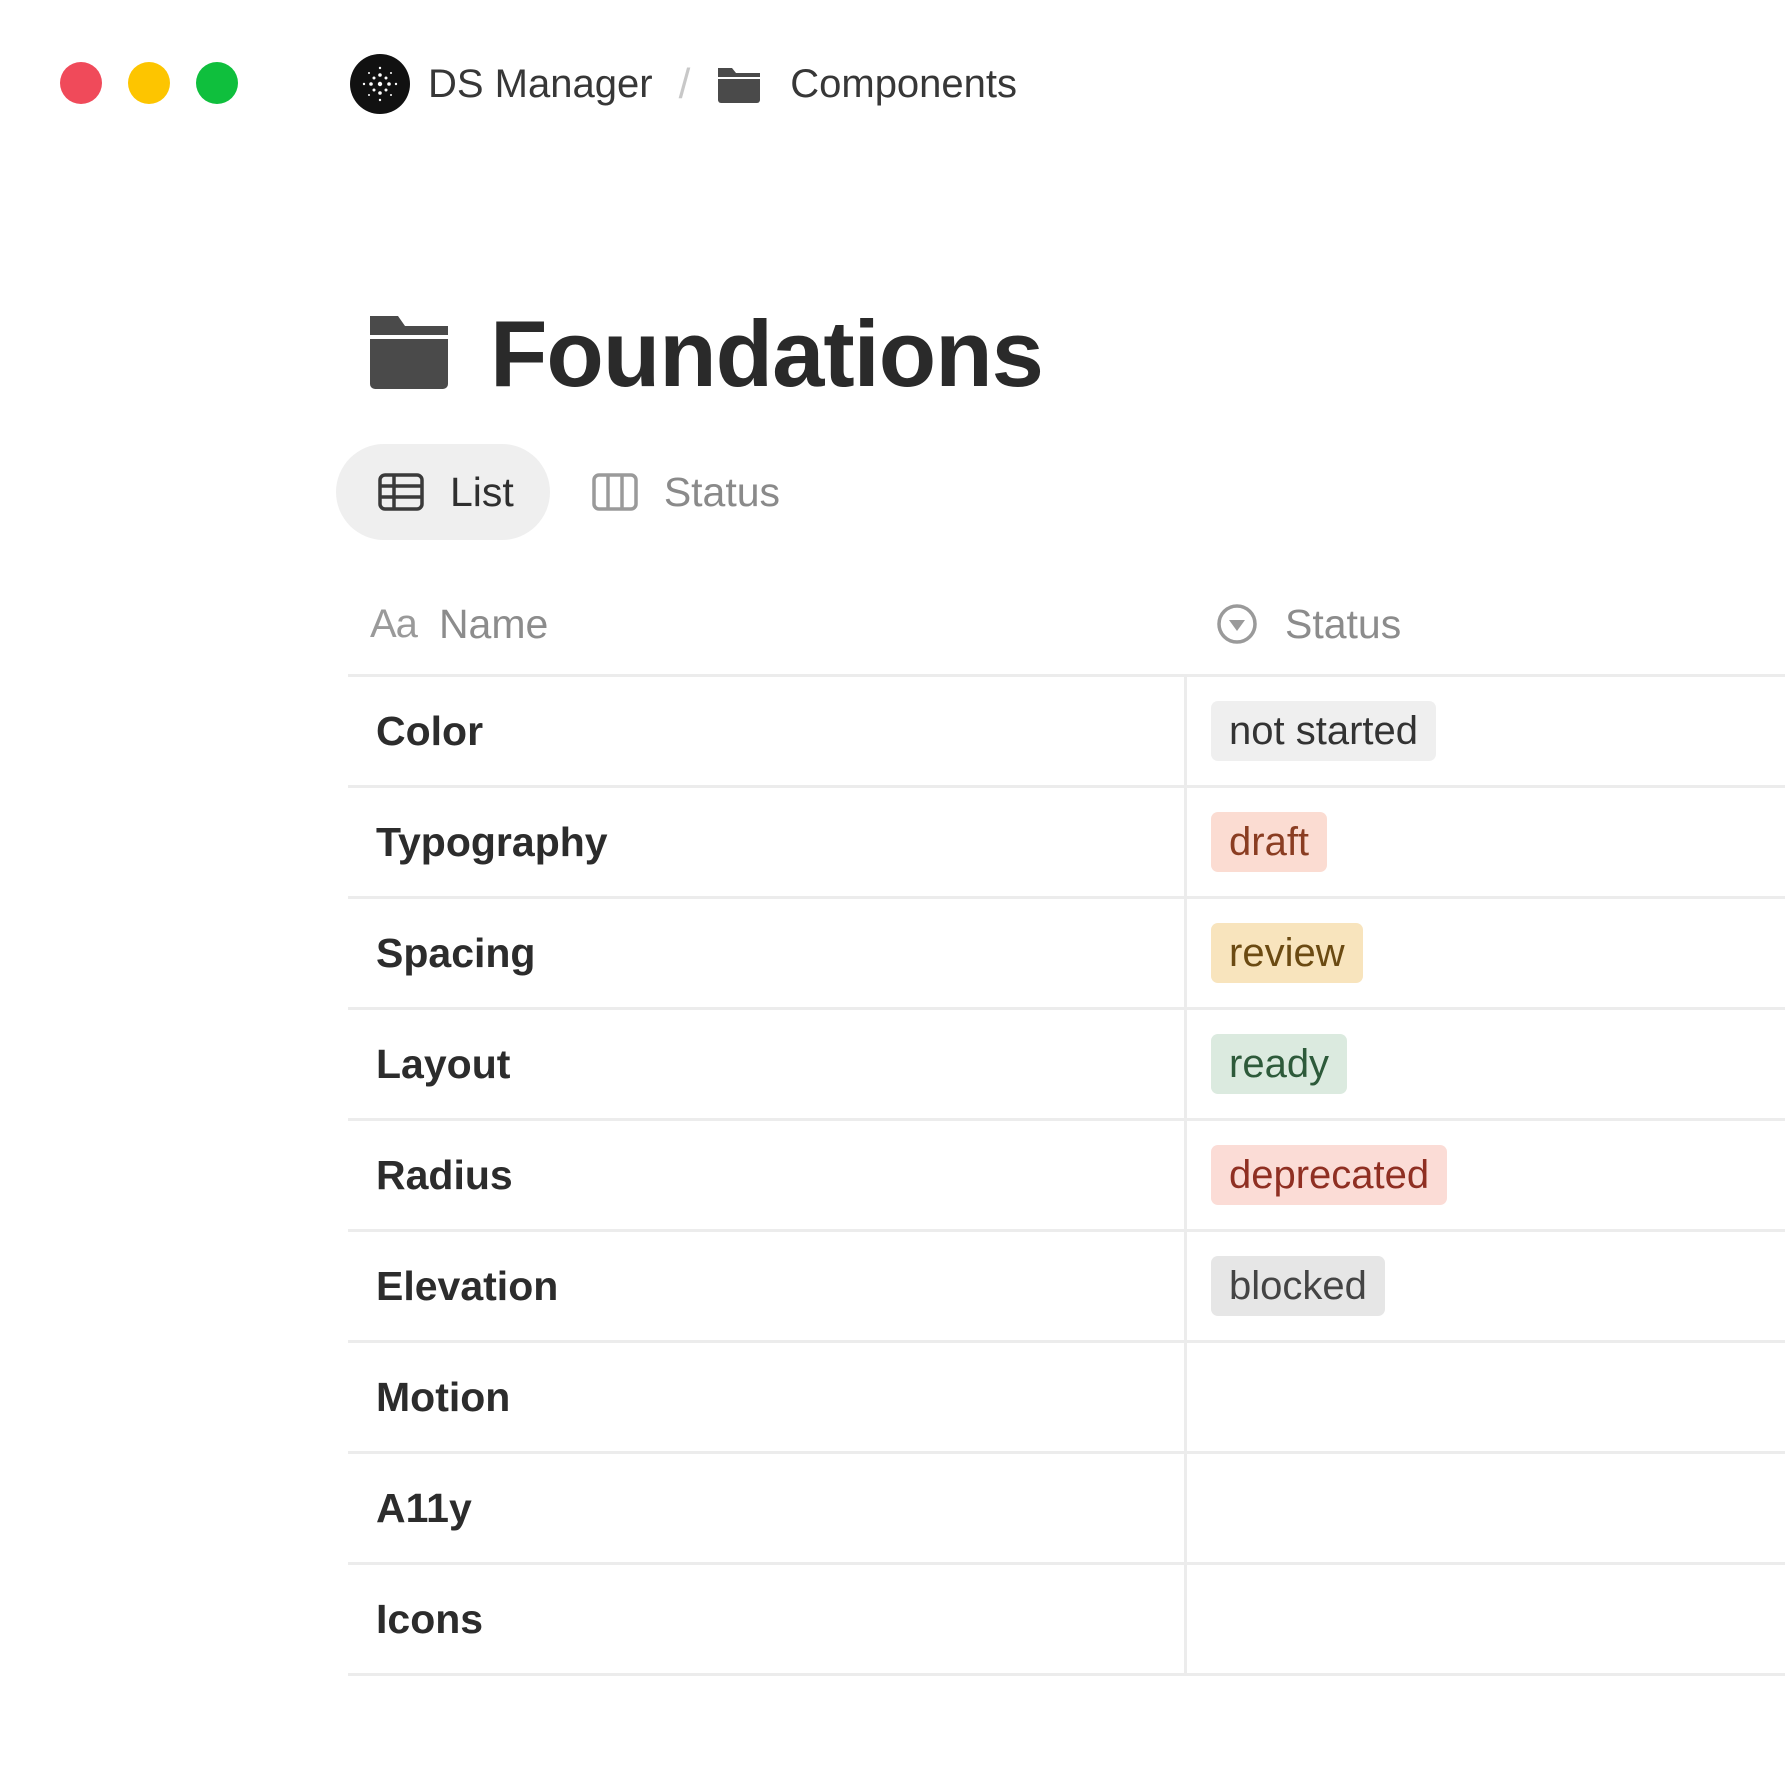 The image size is (1785, 1776). Describe the element at coordinates (482, 491) in the screenshot. I see `tab-list-label: List` at that location.